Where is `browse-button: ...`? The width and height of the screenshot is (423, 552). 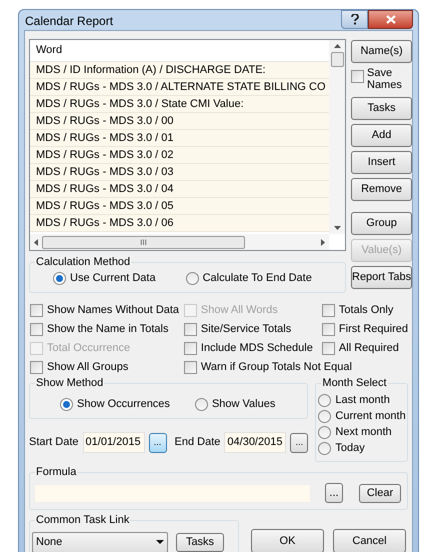 browse-button: ... is located at coordinates (334, 493).